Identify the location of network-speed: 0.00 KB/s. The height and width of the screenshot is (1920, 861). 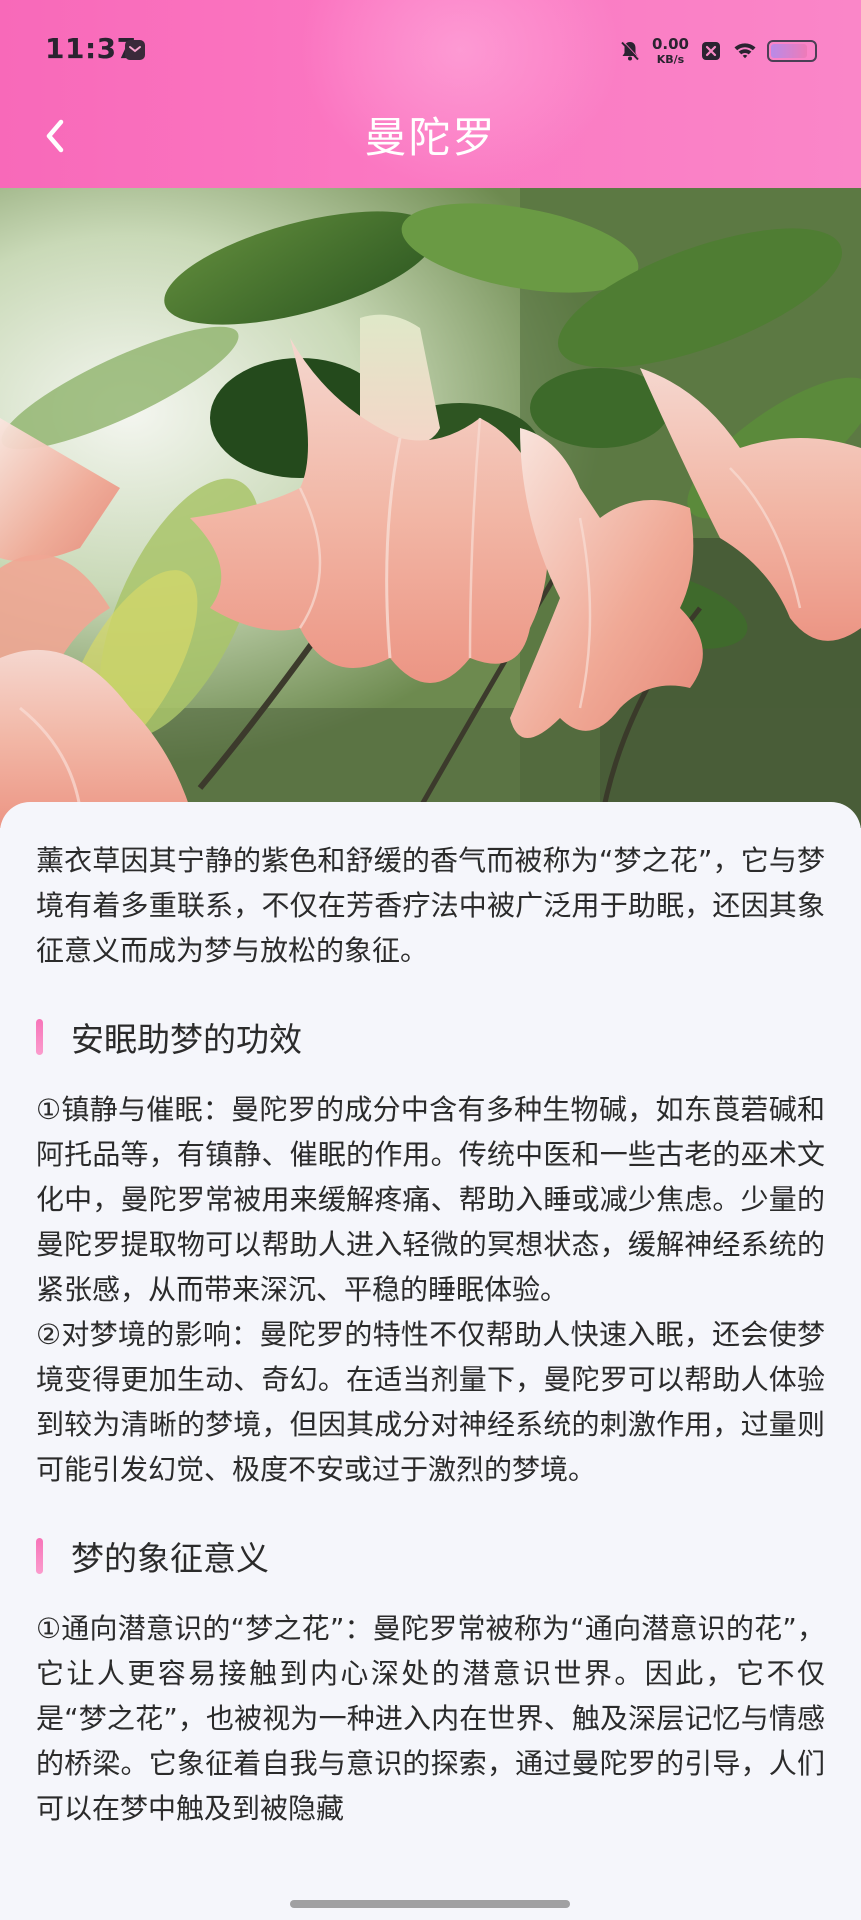
(670, 50).